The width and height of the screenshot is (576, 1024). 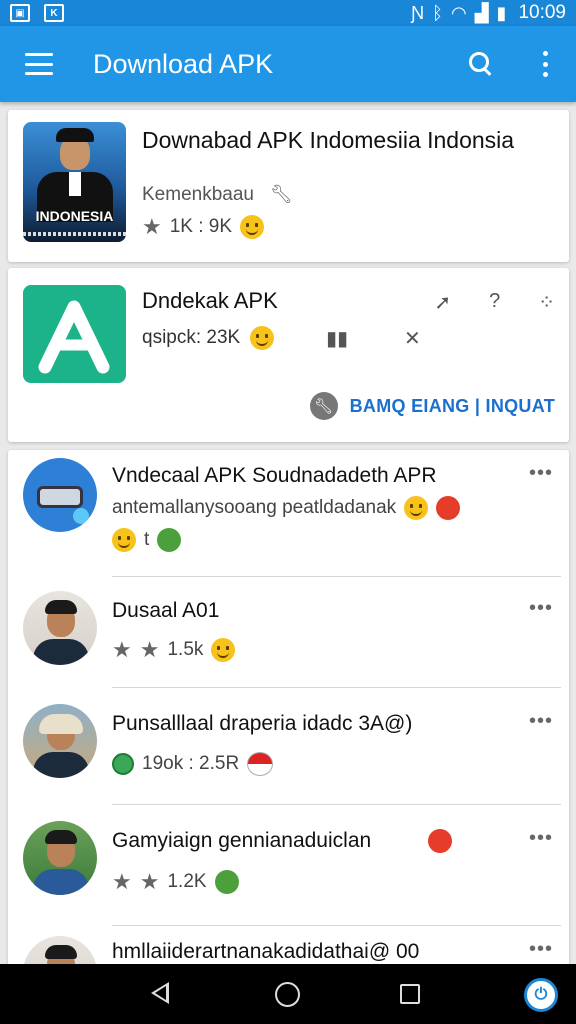 What do you see at coordinates (452, 406) in the screenshot?
I see `apk-install-link: BAMQ EIANG | INQUAT` at bounding box center [452, 406].